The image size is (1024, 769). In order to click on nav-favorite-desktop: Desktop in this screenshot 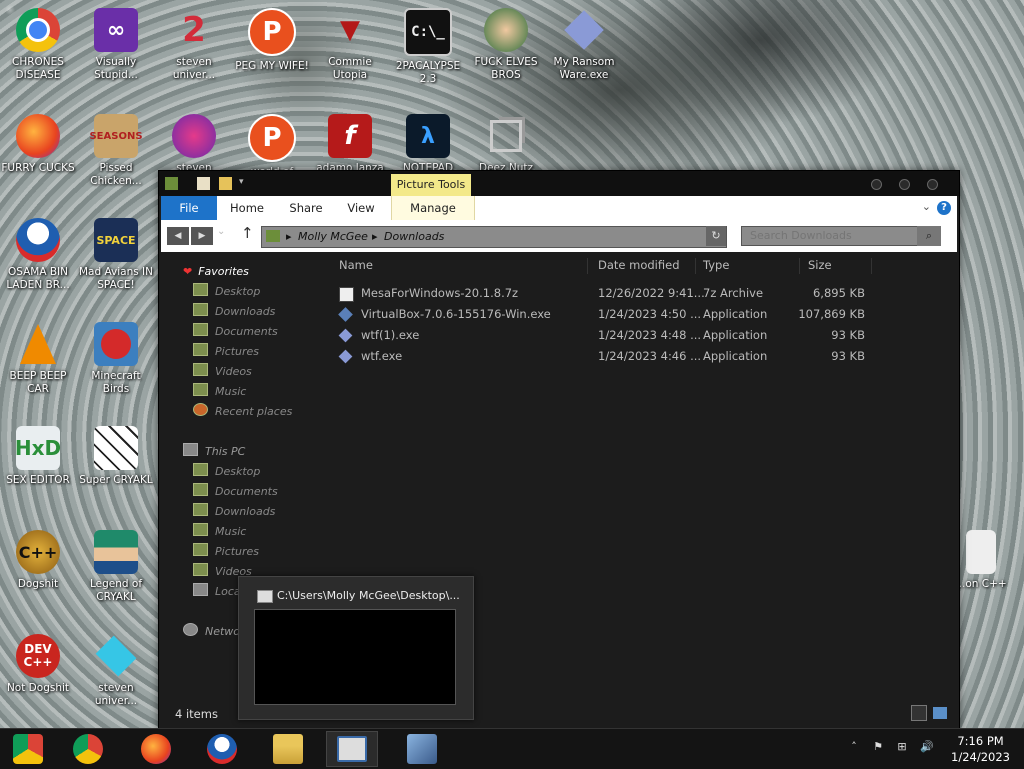, I will do `click(226, 292)`.